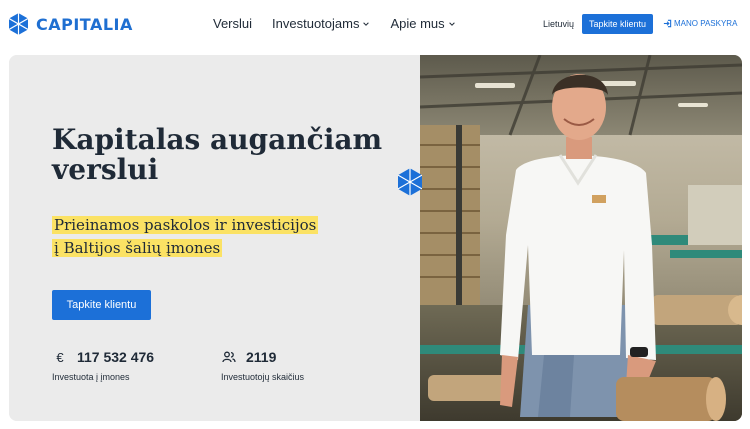 Image resolution: width=750 pixels, height=429 pixels. Describe the element at coordinates (185, 225) in the screenshot. I see `hero-subtitle-line-1: Prieinamos paskolos ir investicijos` at that location.